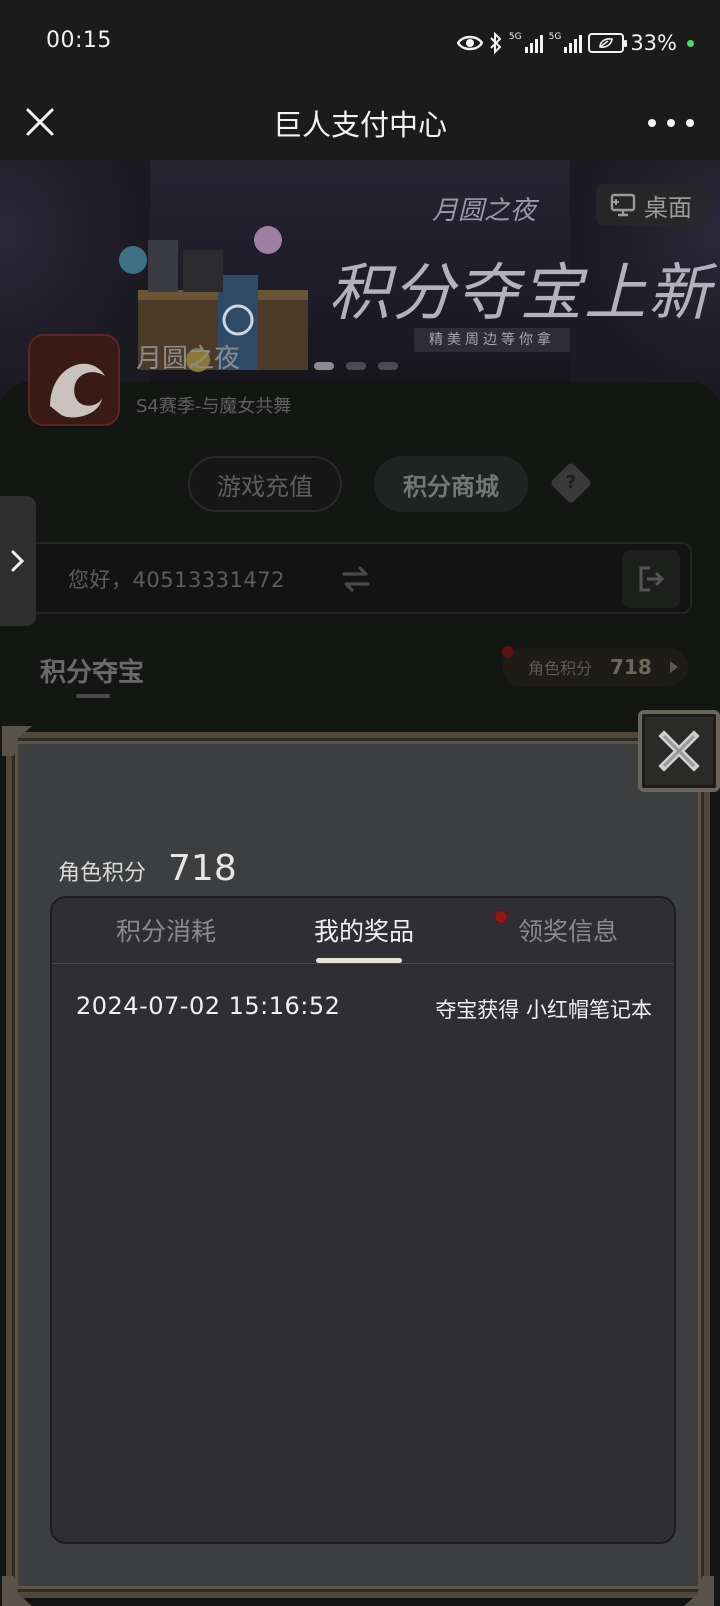  I want to click on side-drawer-toggle, so click(18, 561).